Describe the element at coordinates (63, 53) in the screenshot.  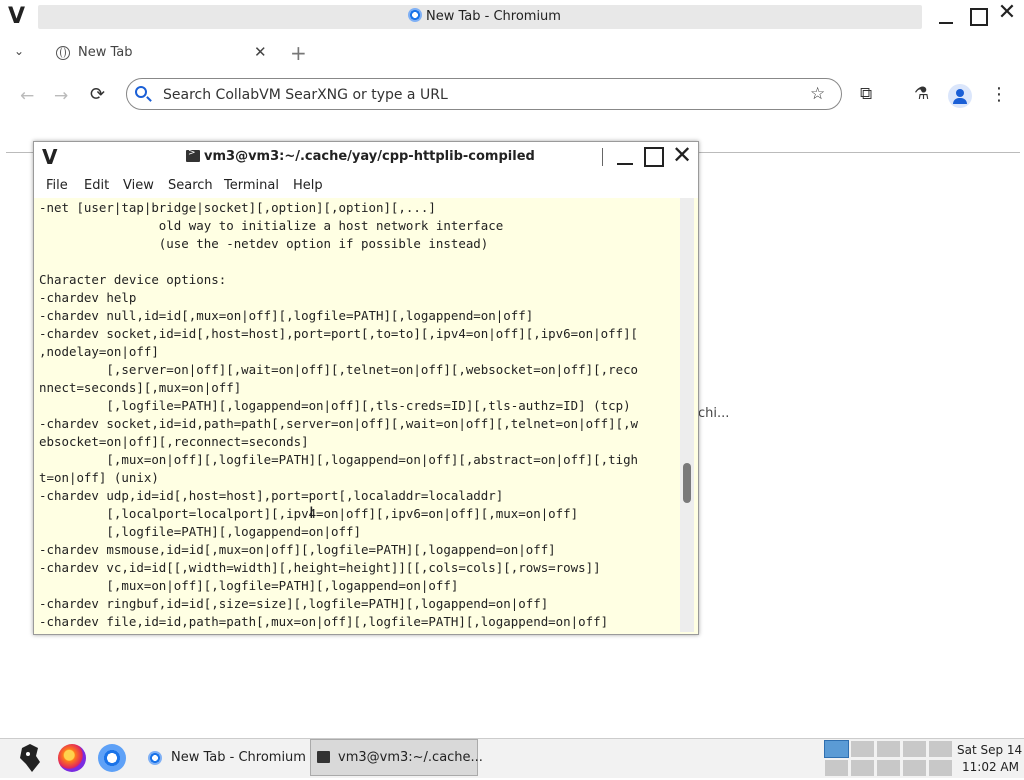
I see `globe-icon` at that location.